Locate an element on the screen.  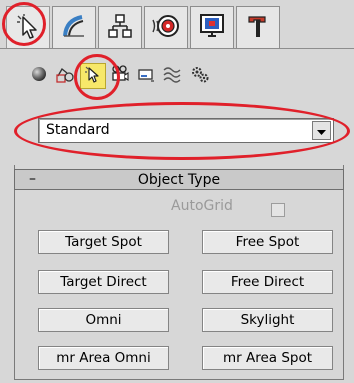
create-tab is located at coordinates (28, 27).